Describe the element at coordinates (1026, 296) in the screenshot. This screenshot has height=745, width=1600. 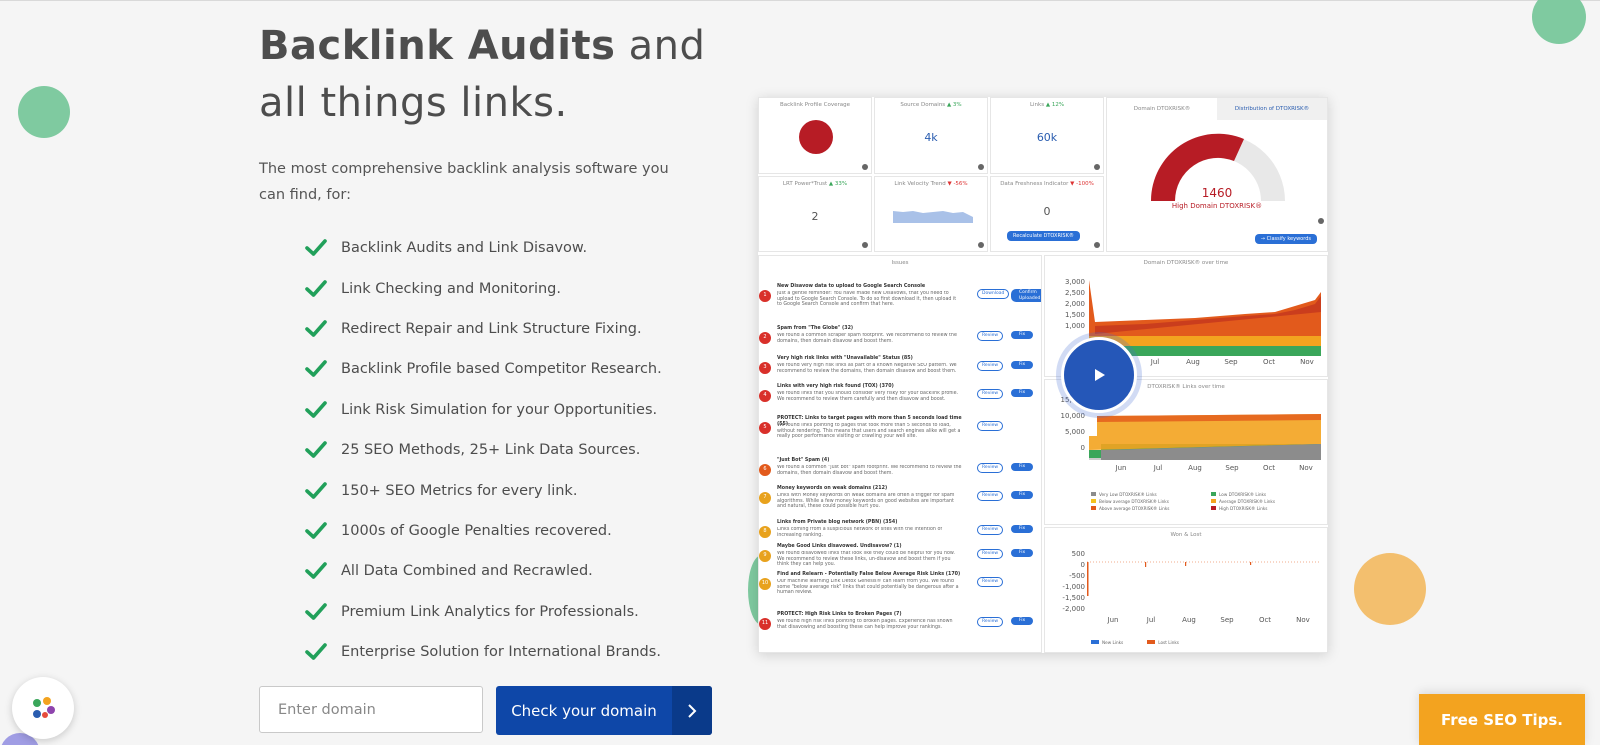
I see `issue-fix-button: Confirm Uploaded` at that location.